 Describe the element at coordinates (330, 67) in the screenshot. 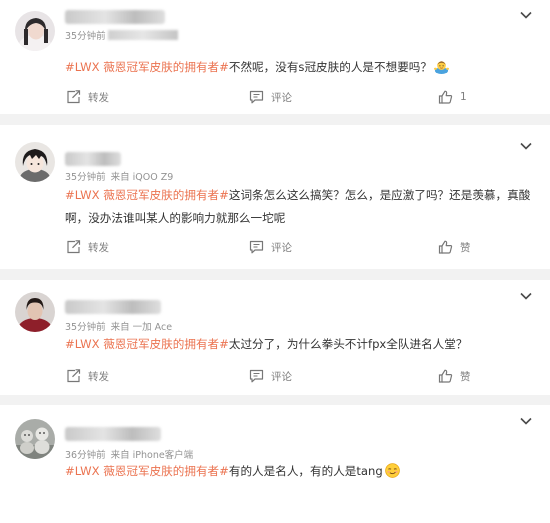

I see `comment-body: 不然呢，没有s冠皮肤的人是不想要吗？` at that location.